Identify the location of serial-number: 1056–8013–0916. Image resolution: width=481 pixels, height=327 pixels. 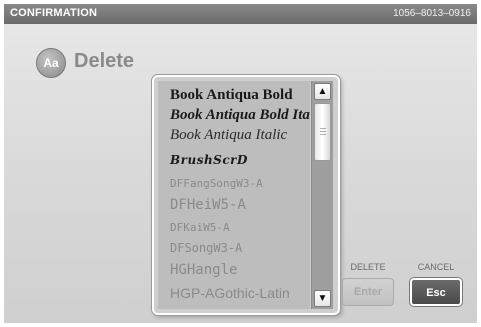
(432, 13).